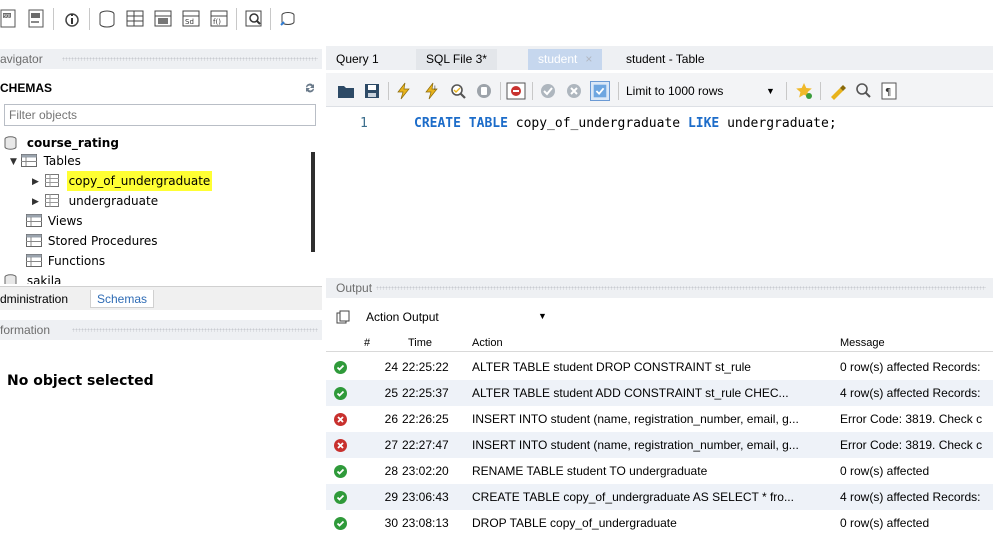 The image size is (993, 545). Describe the element at coordinates (34, 260) in the screenshot. I see `functions-folder-icon` at that location.